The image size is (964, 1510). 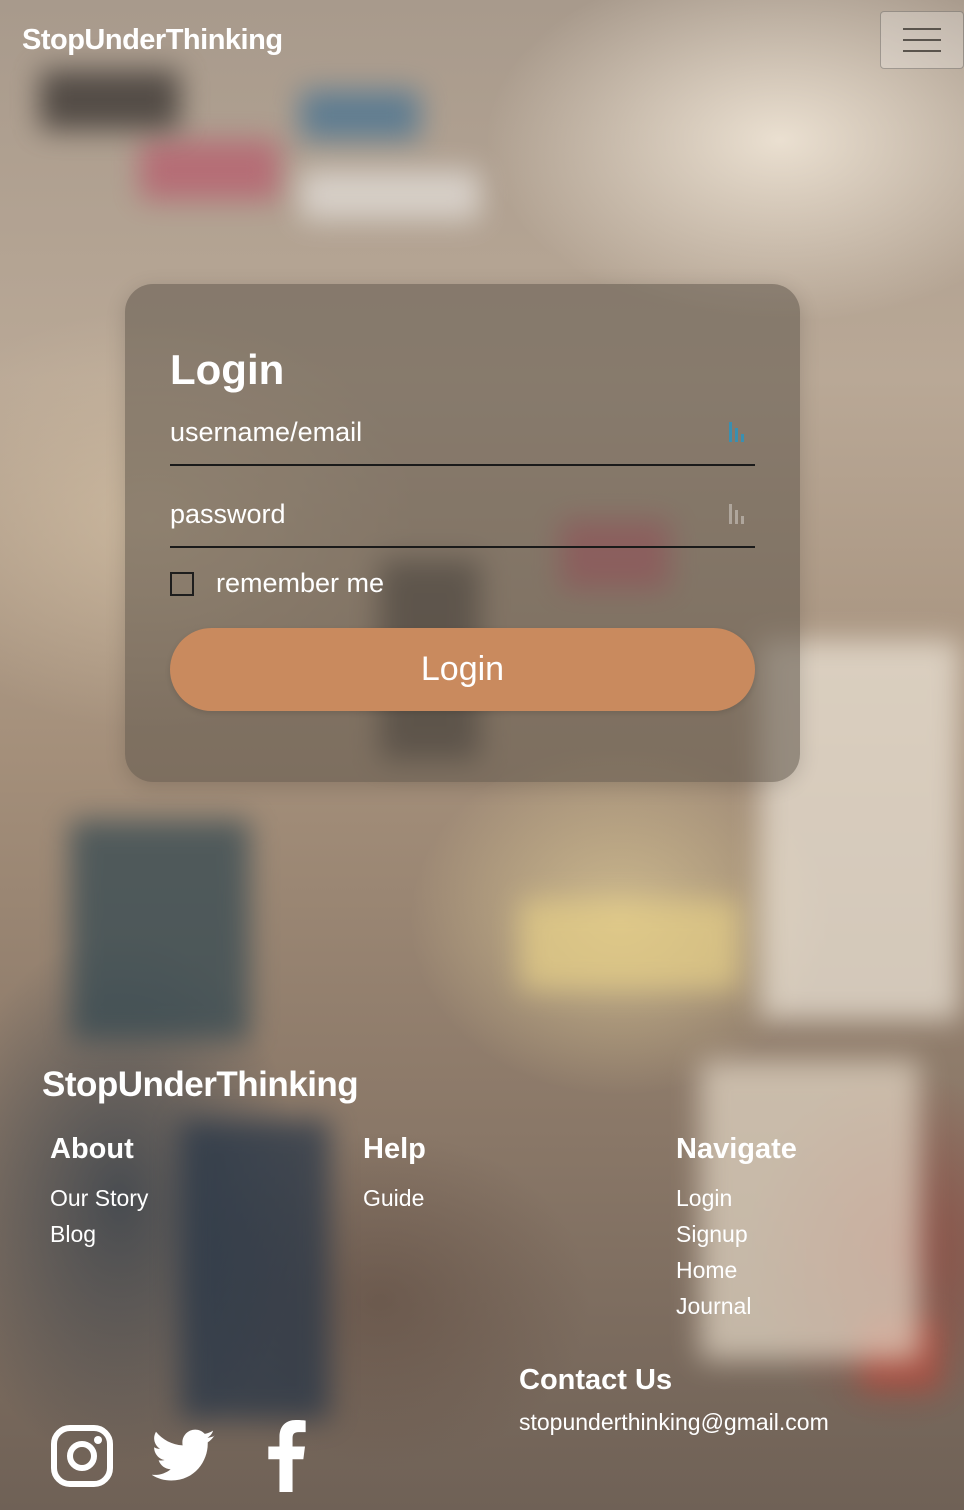 What do you see at coordinates (440, 432) in the screenshot?
I see `username-input` at bounding box center [440, 432].